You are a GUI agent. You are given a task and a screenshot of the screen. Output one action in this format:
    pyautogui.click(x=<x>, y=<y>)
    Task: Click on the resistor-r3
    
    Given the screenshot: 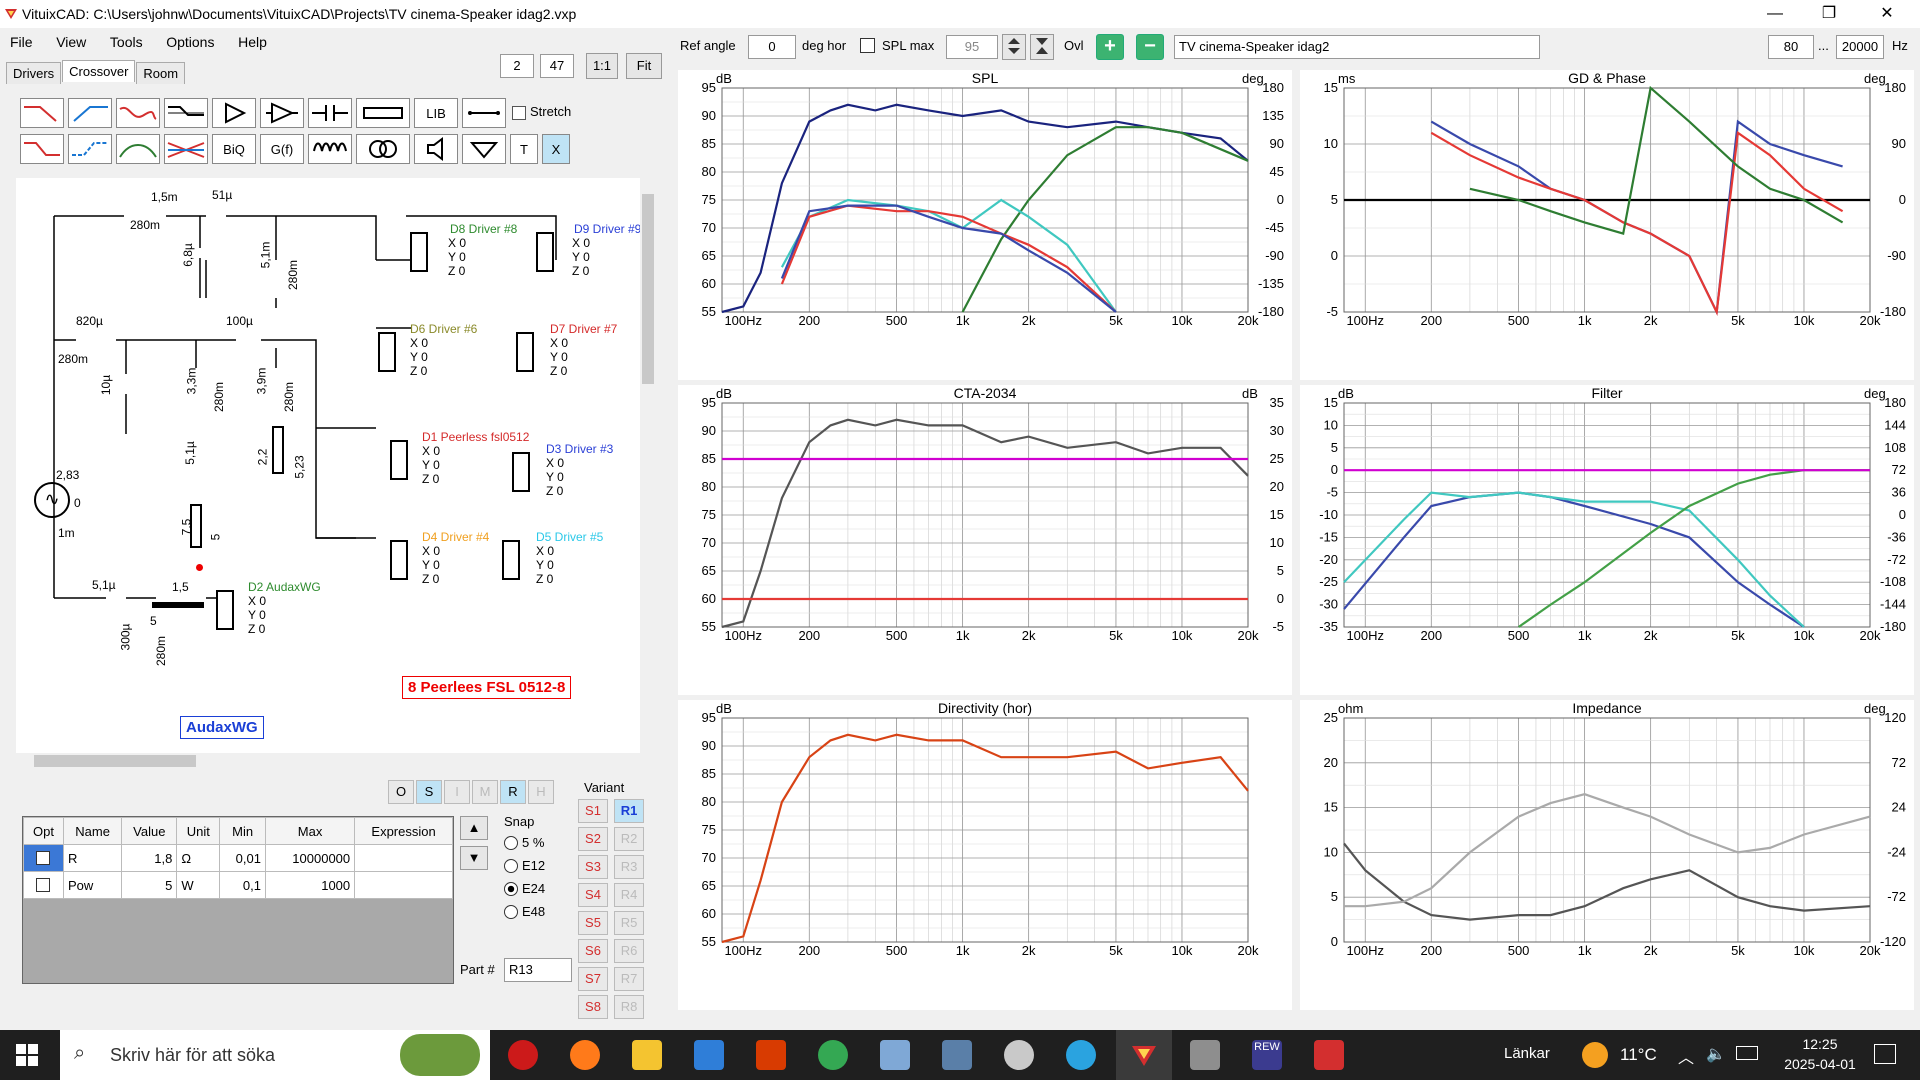 What is the action you would take?
    pyautogui.click(x=178, y=605)
    